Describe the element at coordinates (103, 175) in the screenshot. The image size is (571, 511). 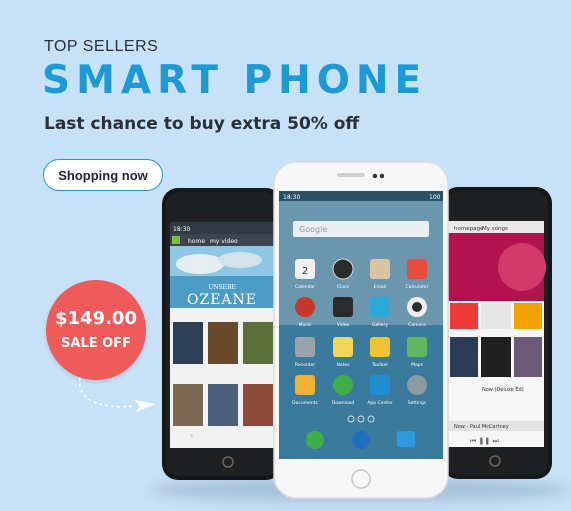
I see `shopping-now-button: Shopping now` at that location.